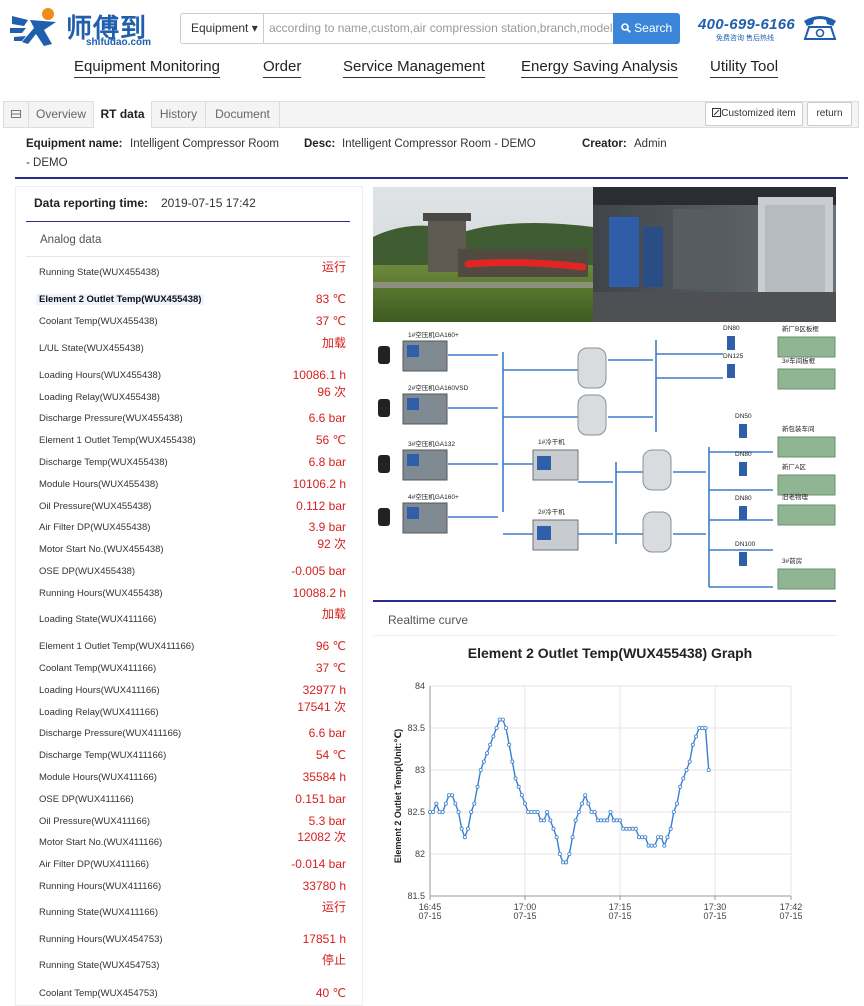 This screenshot has height=1006, width=864. Describe the element at coordinates (714, 916) in the screenshot. I see `chart-x-tick-sublabel: 07-15` at that location.